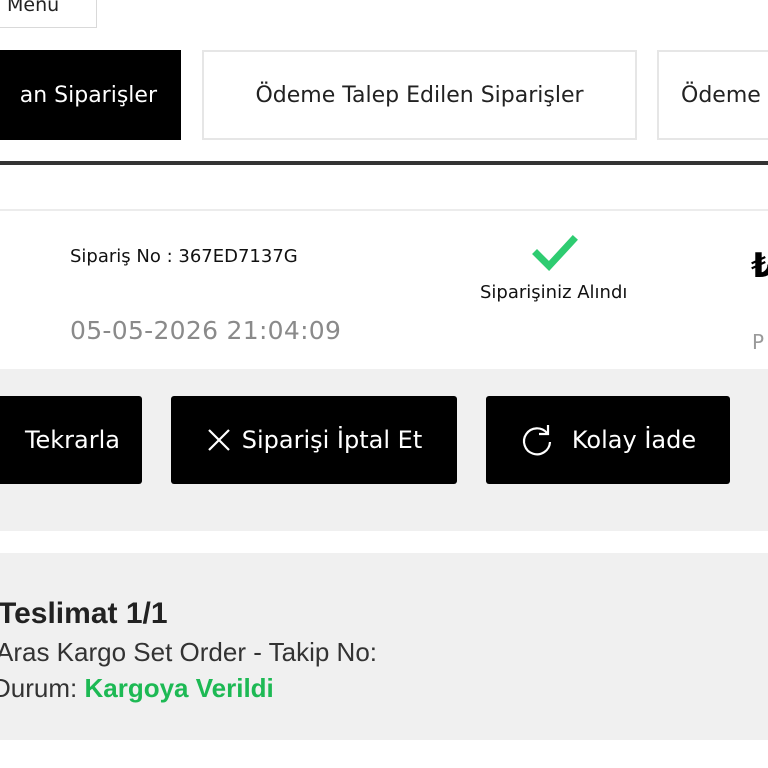 The height and width of the screenshot is (768, 768). Describe the element at coordinates (537, 440) in the screenshot. I see `refresh-icon` at that location.